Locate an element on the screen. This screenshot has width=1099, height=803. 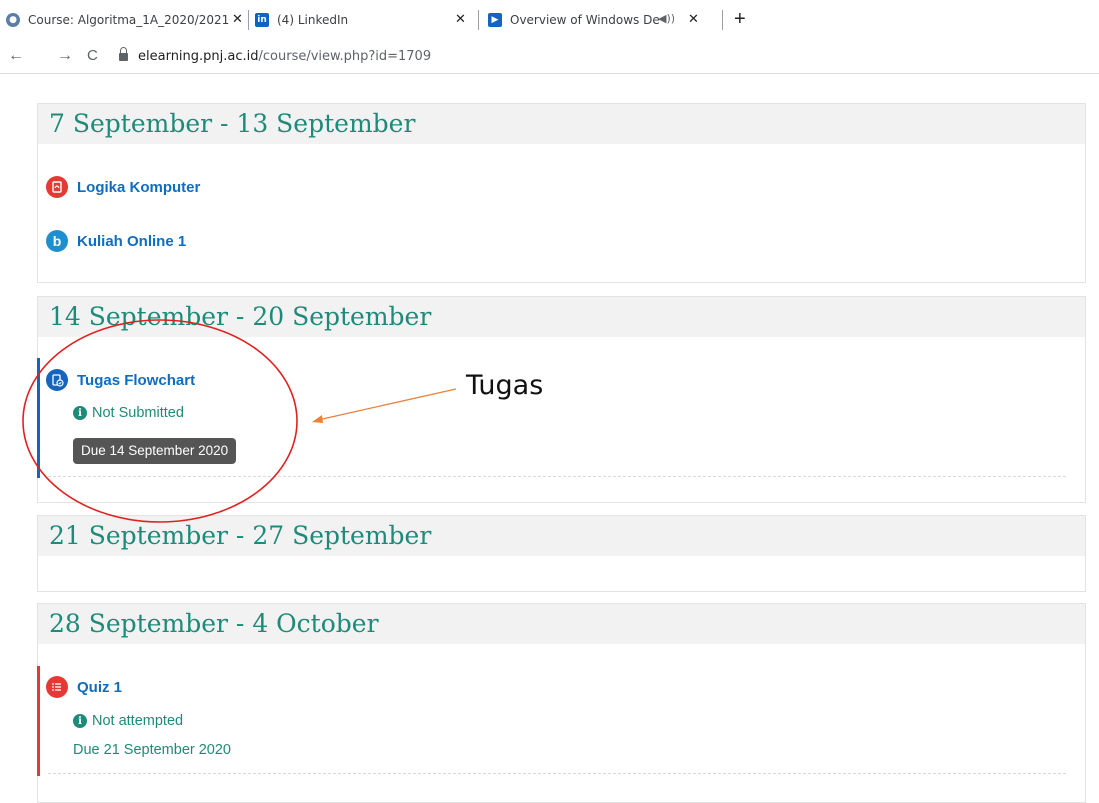
annotation-overlay is located at coordinates (239, 421).